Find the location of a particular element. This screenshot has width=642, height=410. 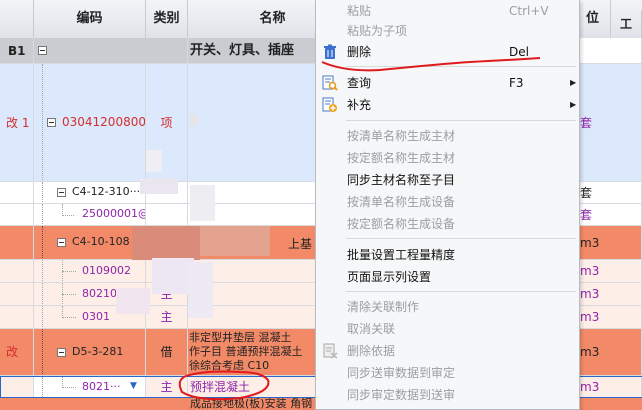

menu-item-gen-main-by-bill: 按清单名称生成主材 is located at coordinates (447, 136).